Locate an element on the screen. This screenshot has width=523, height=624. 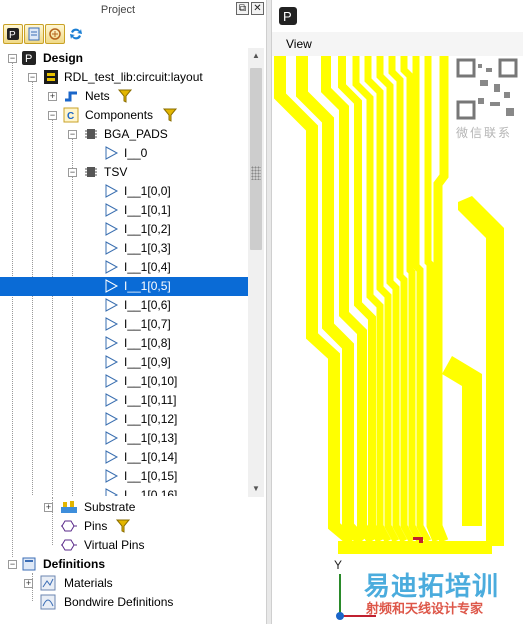
tree-item-tsv-instance: I__1[0,4] is located at coordinates (124, 267).